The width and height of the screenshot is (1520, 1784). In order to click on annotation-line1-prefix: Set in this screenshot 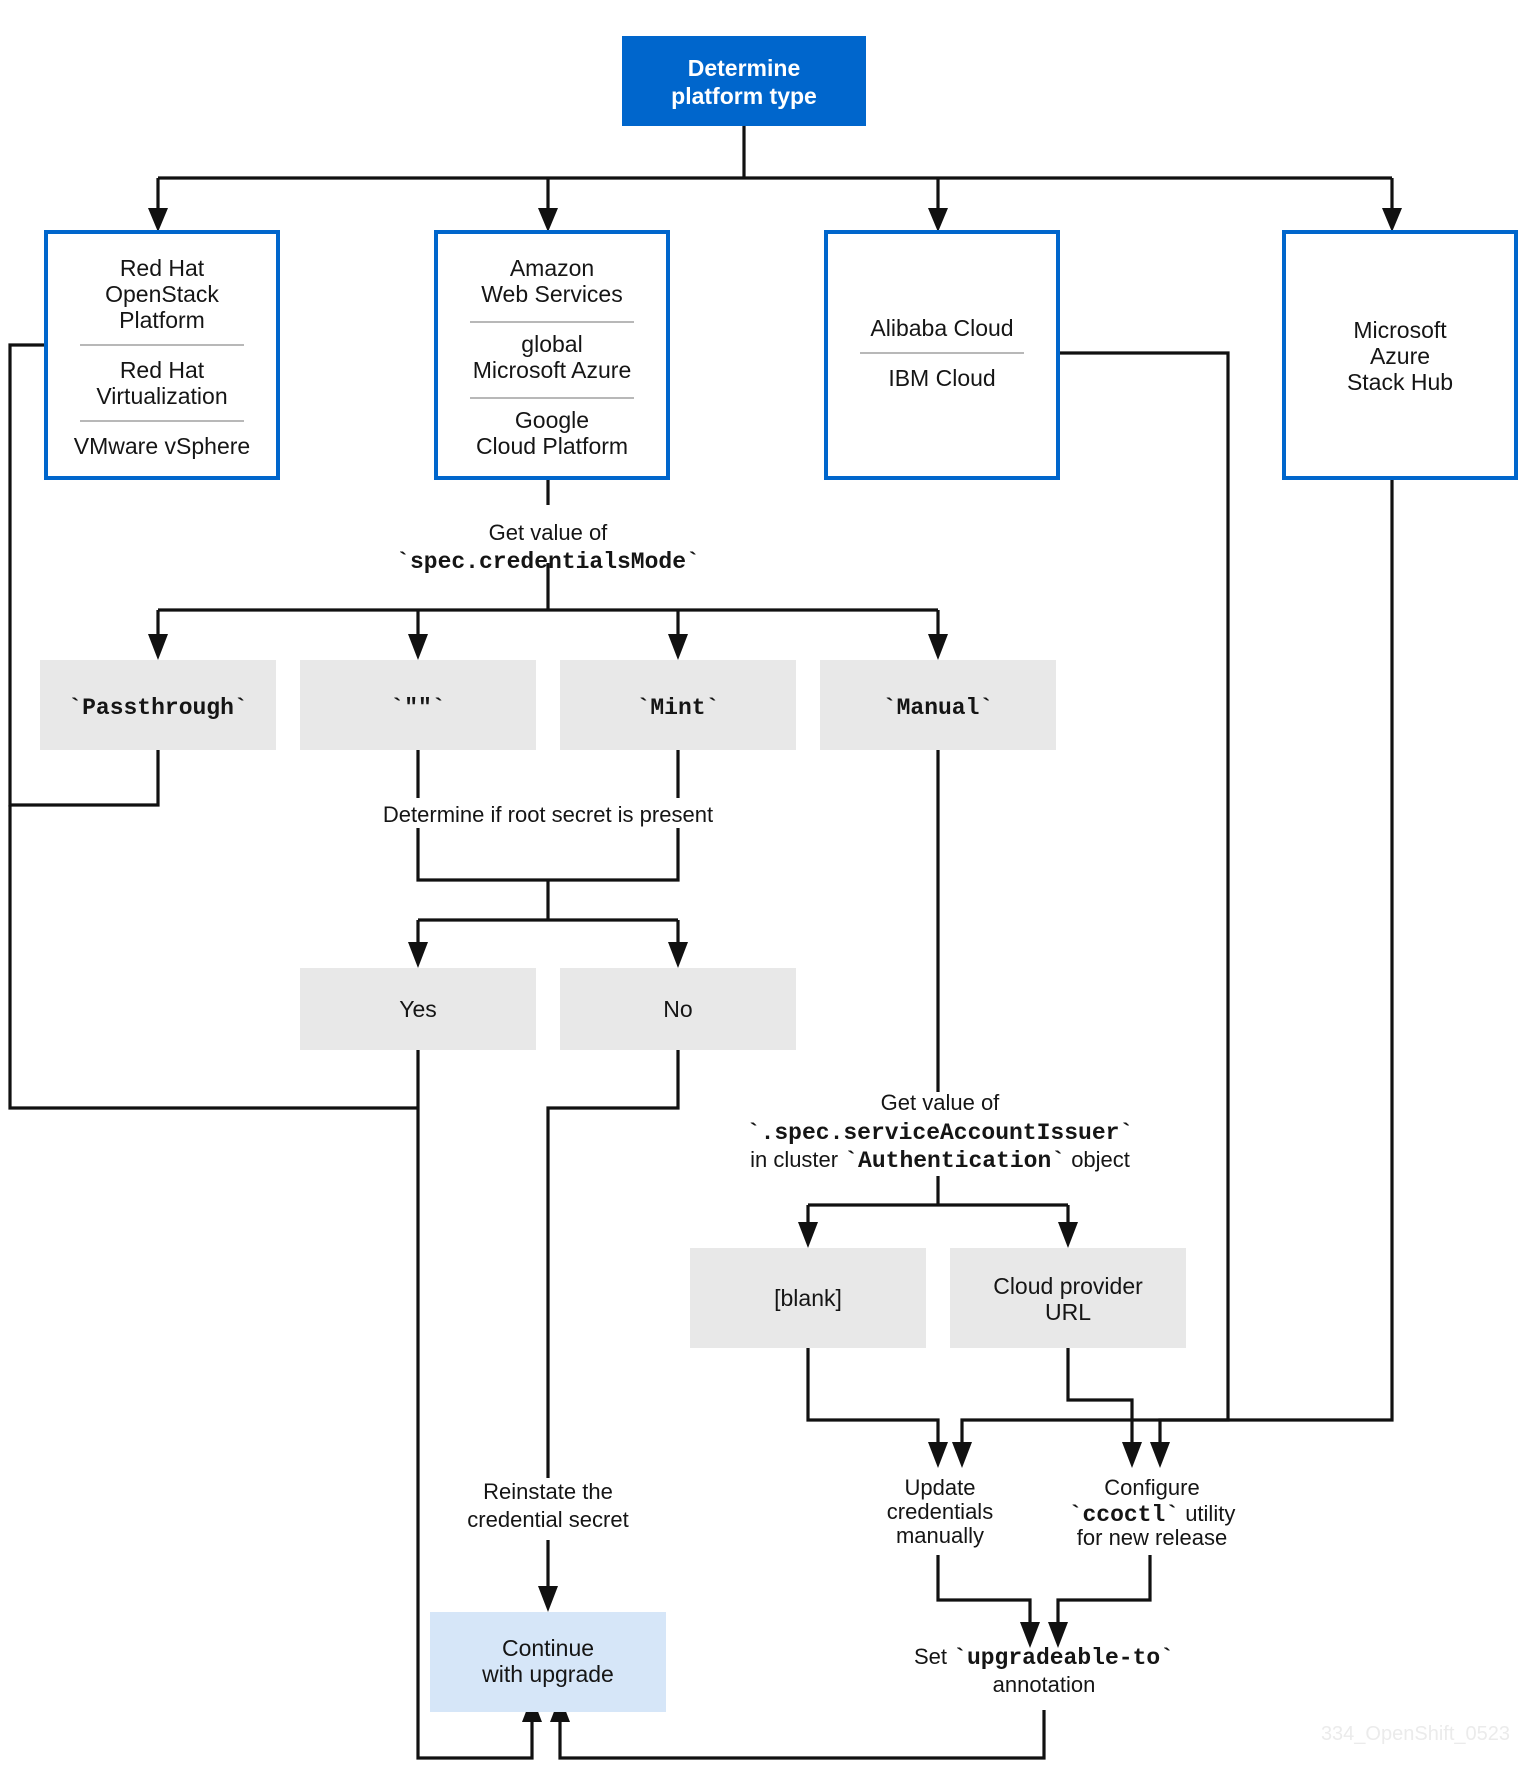, I will do `click(933, 1656)`.